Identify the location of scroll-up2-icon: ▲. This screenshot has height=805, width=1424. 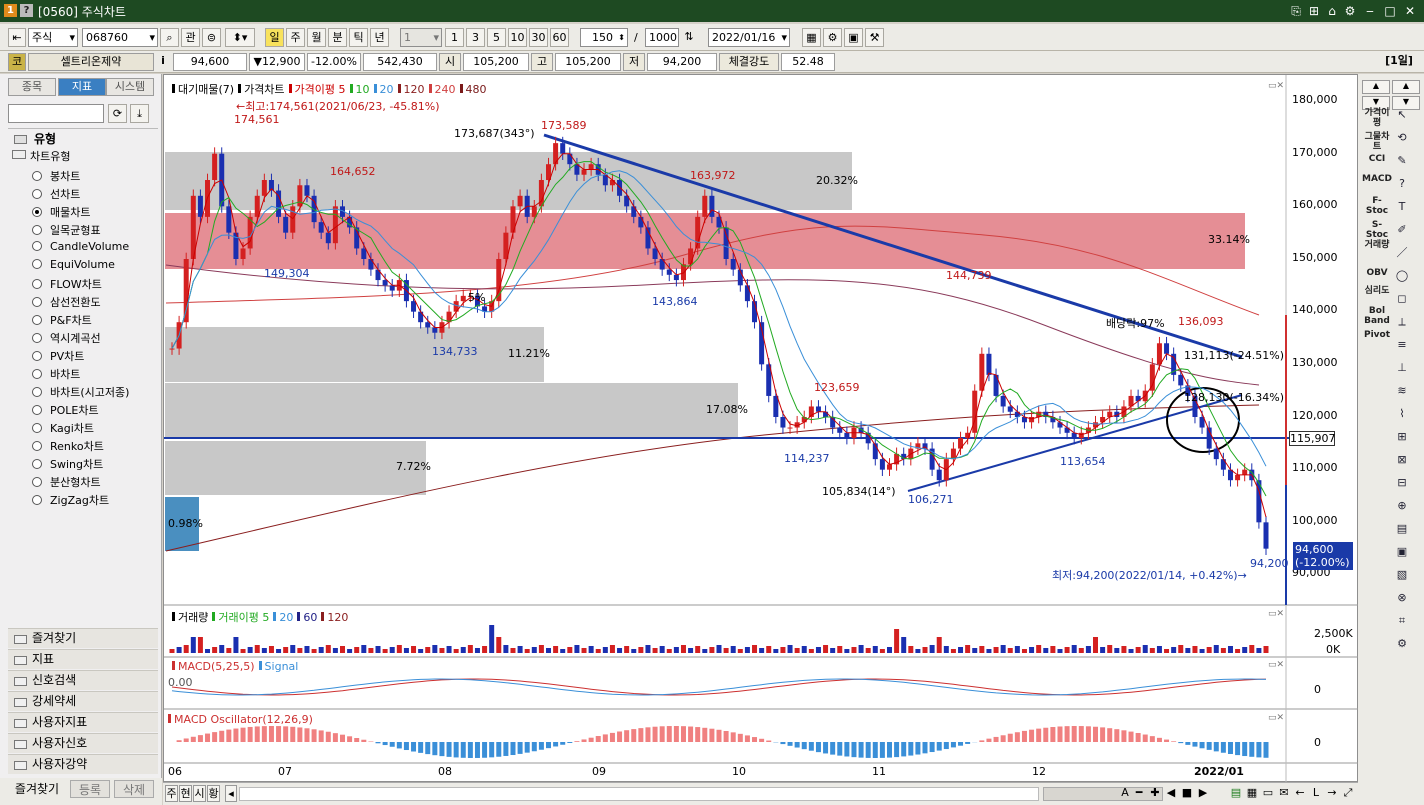
(1406, 87).